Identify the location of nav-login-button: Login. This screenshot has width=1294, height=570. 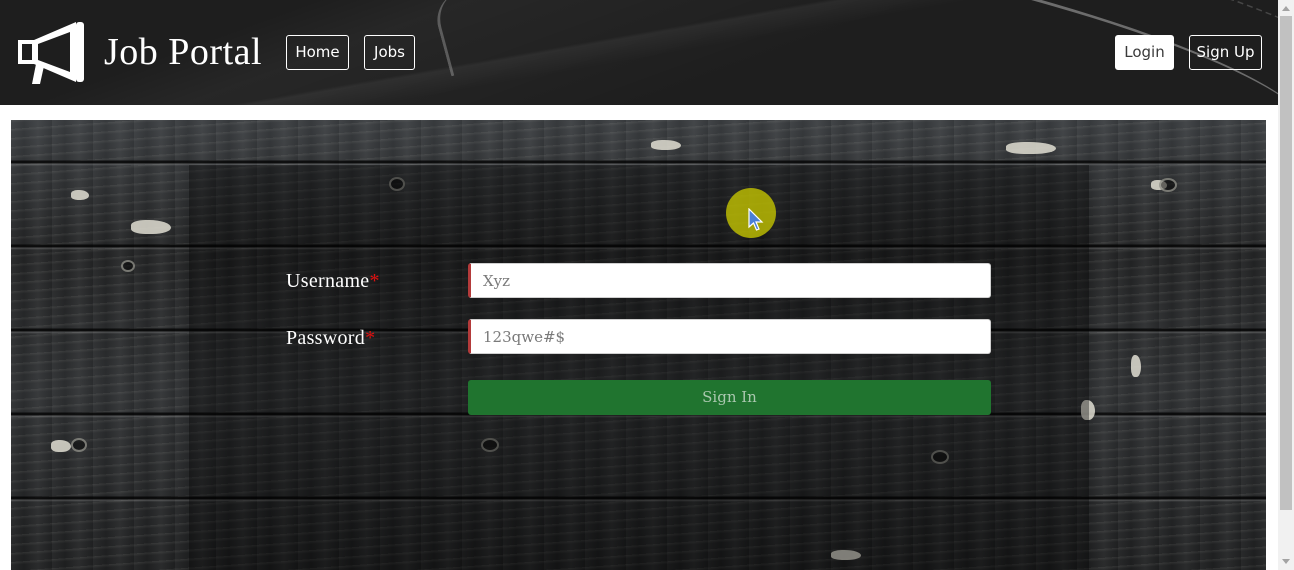
(1144, 52).